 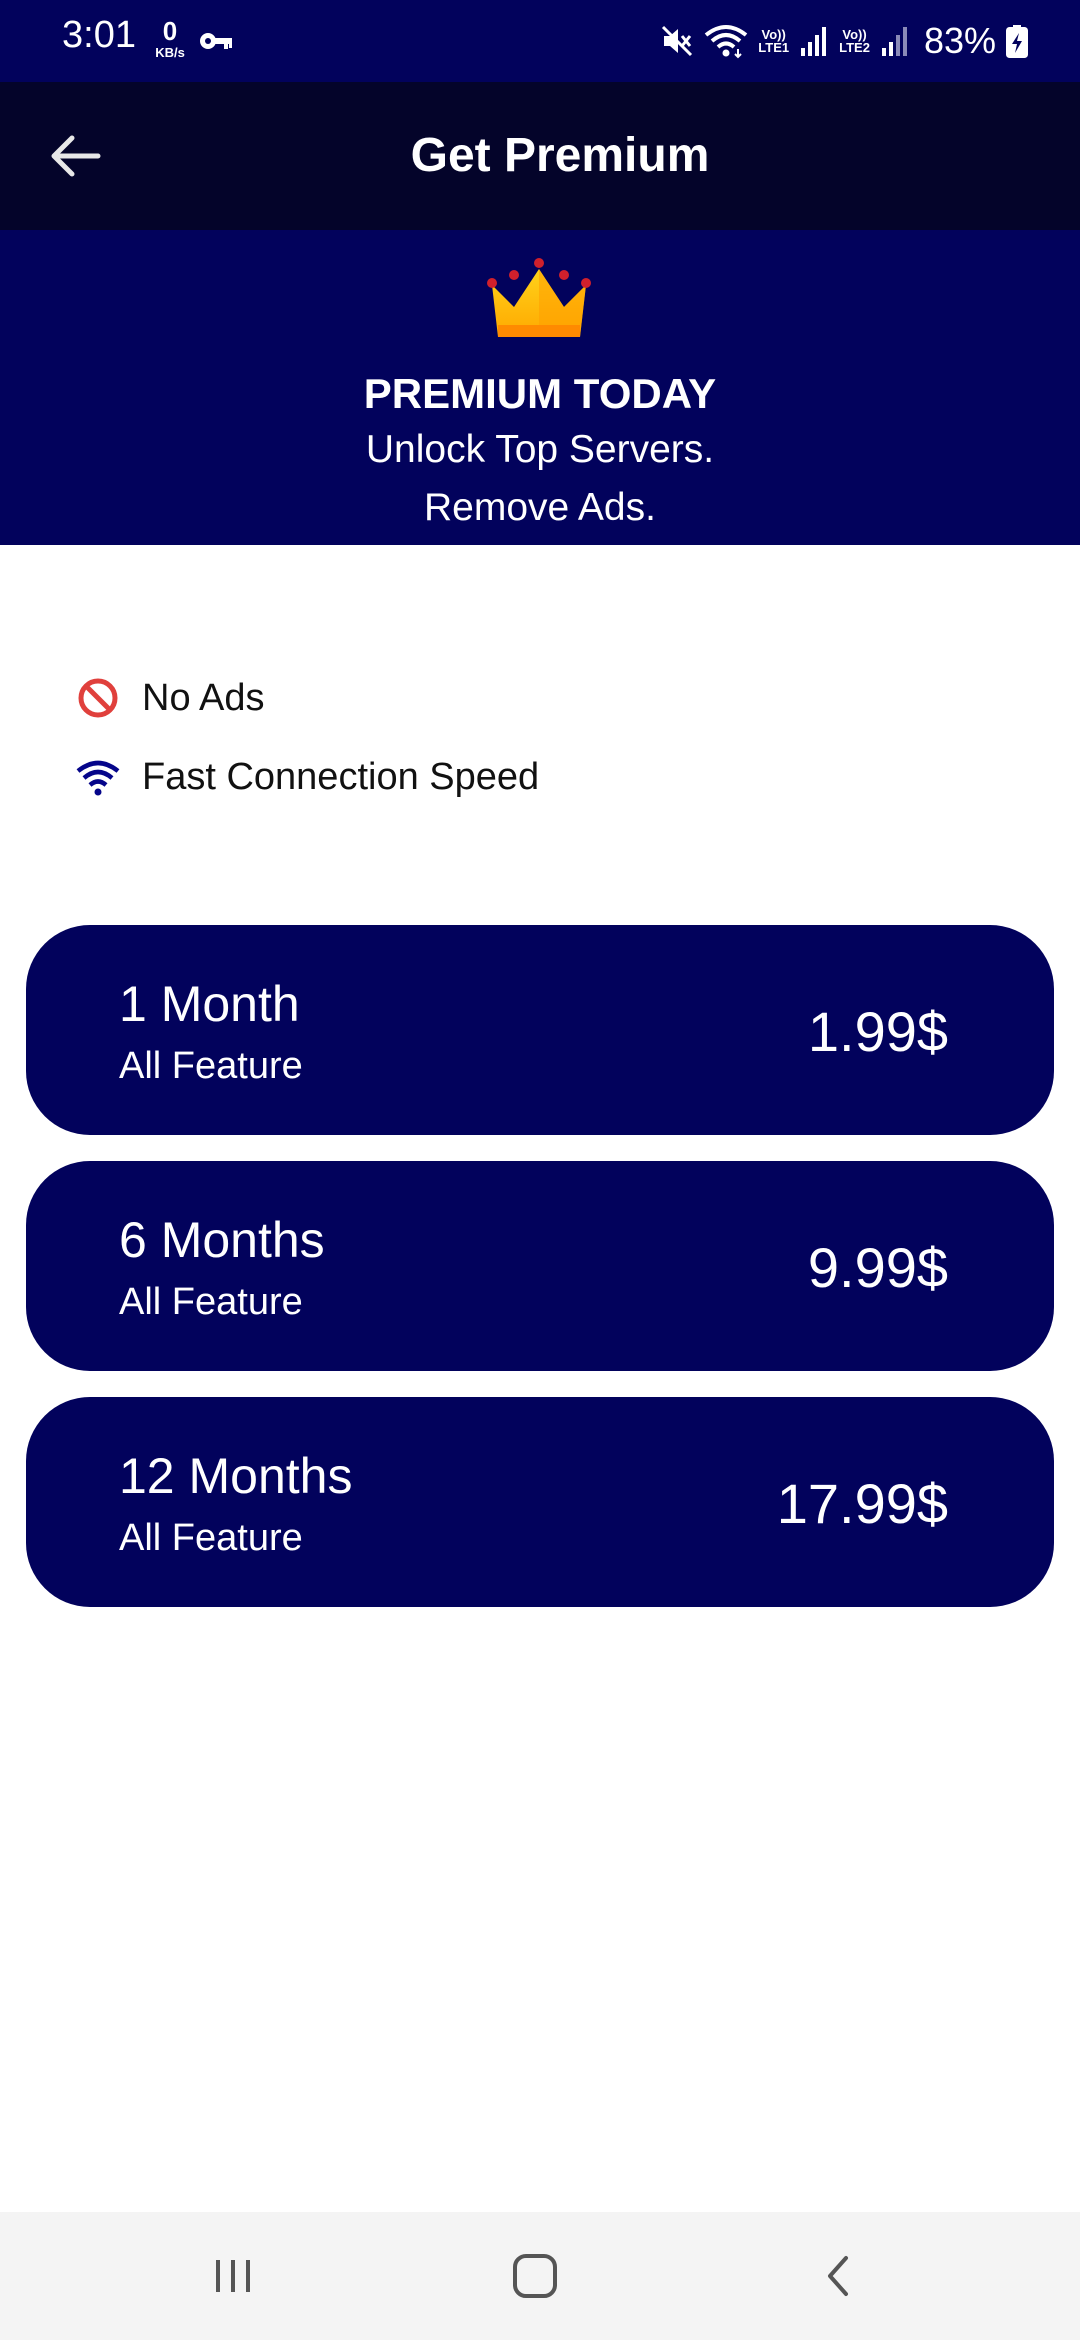 I want to click on battery-percent: 83%, so click(x=959, y=40).